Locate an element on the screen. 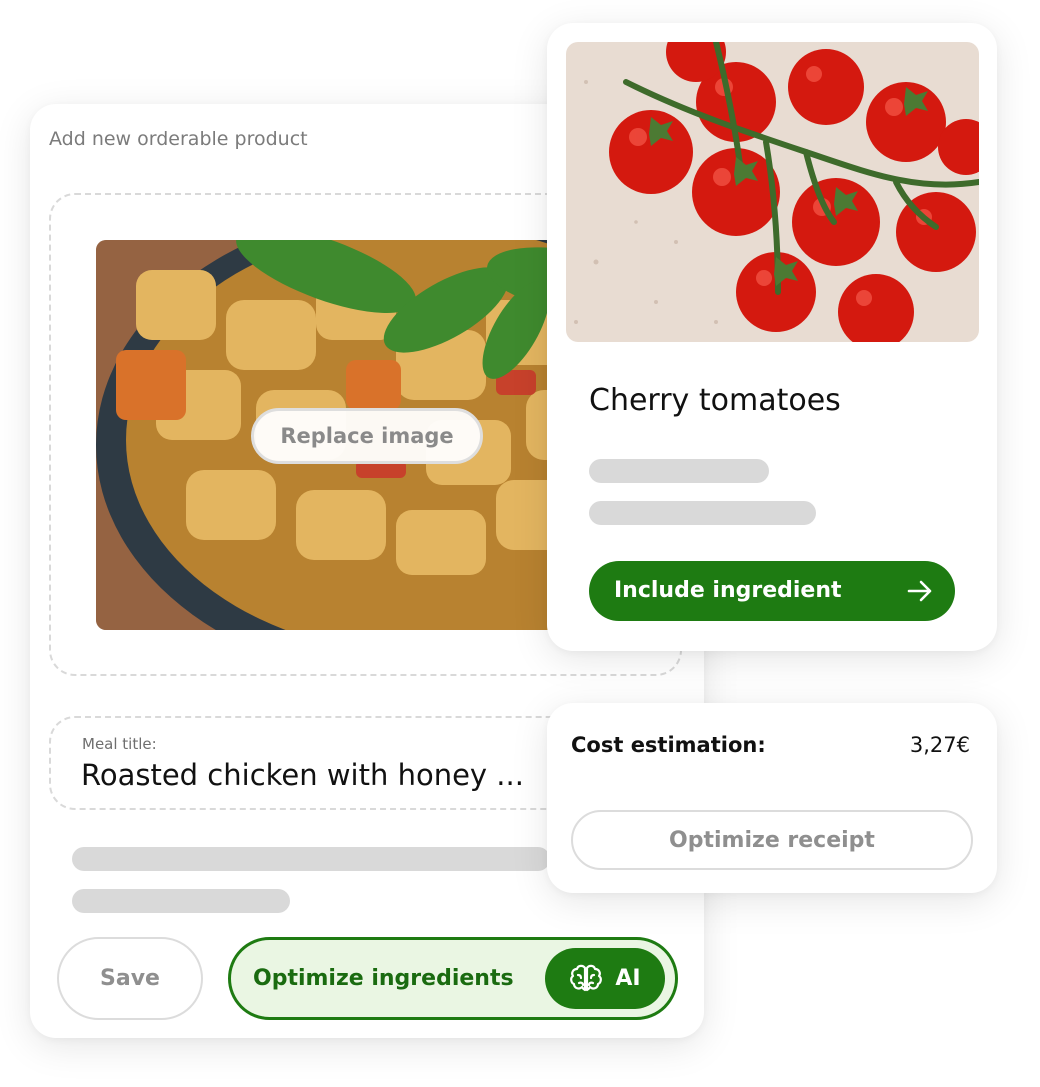  ingredient-name: Cherry tomatoes is located at coordinates (715, 400).